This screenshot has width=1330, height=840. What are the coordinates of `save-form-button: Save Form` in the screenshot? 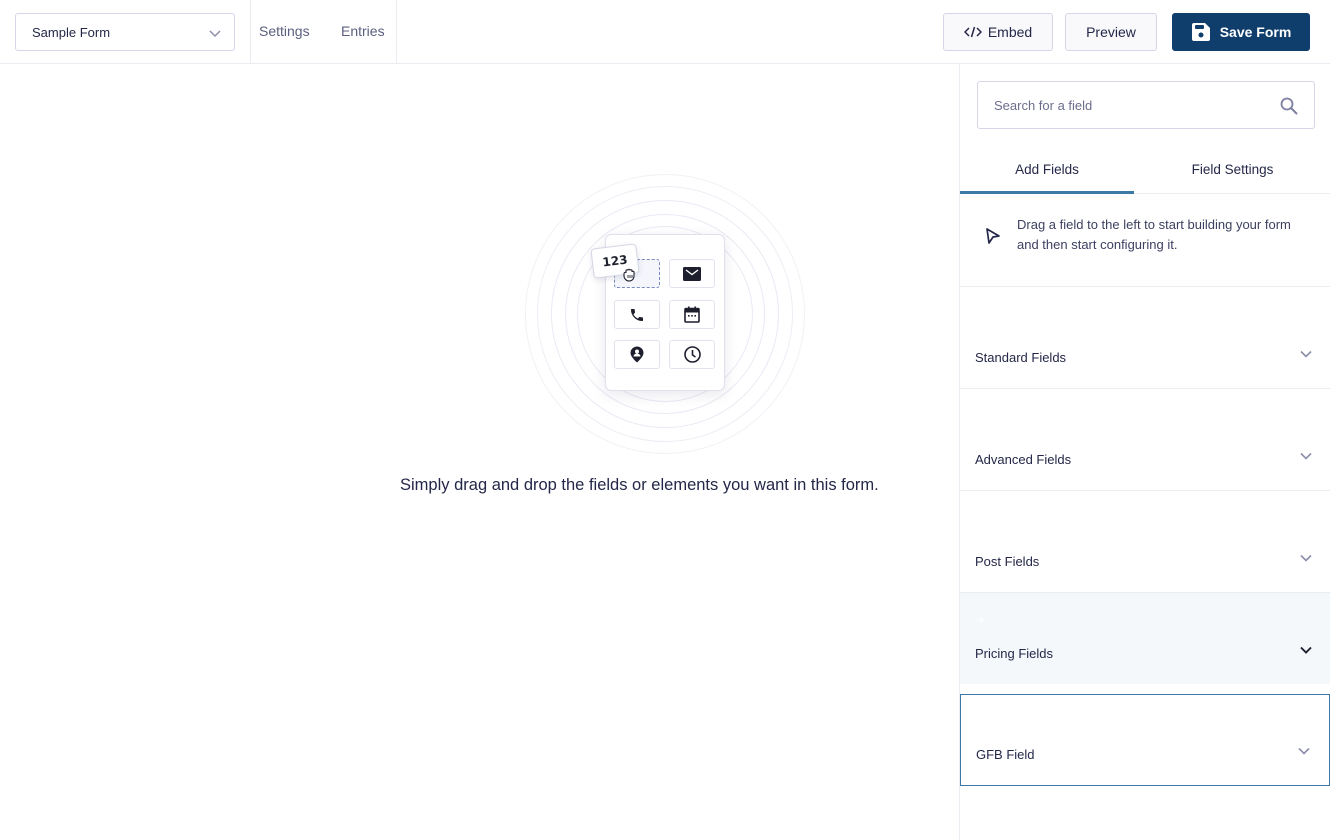 It's located at (1241, 32).